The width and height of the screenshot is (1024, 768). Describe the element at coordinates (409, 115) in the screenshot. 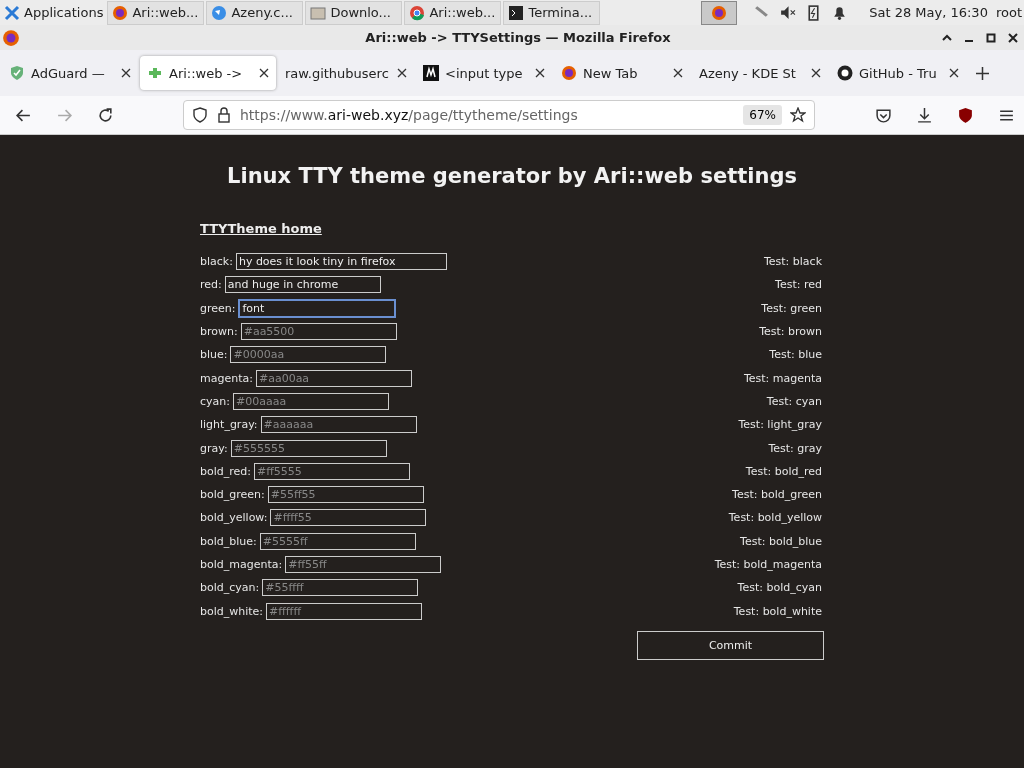

I see `url-text: https://www.ari-web.xyz/page/ttytheme/settings` at that location.